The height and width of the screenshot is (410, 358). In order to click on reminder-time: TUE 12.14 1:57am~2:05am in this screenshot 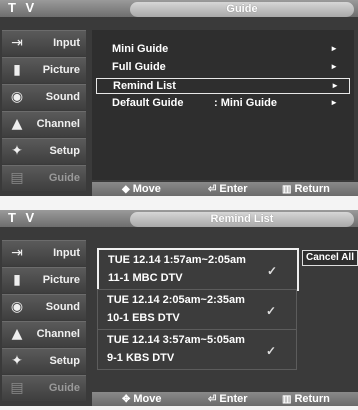, I will do `click(177, 260)`.